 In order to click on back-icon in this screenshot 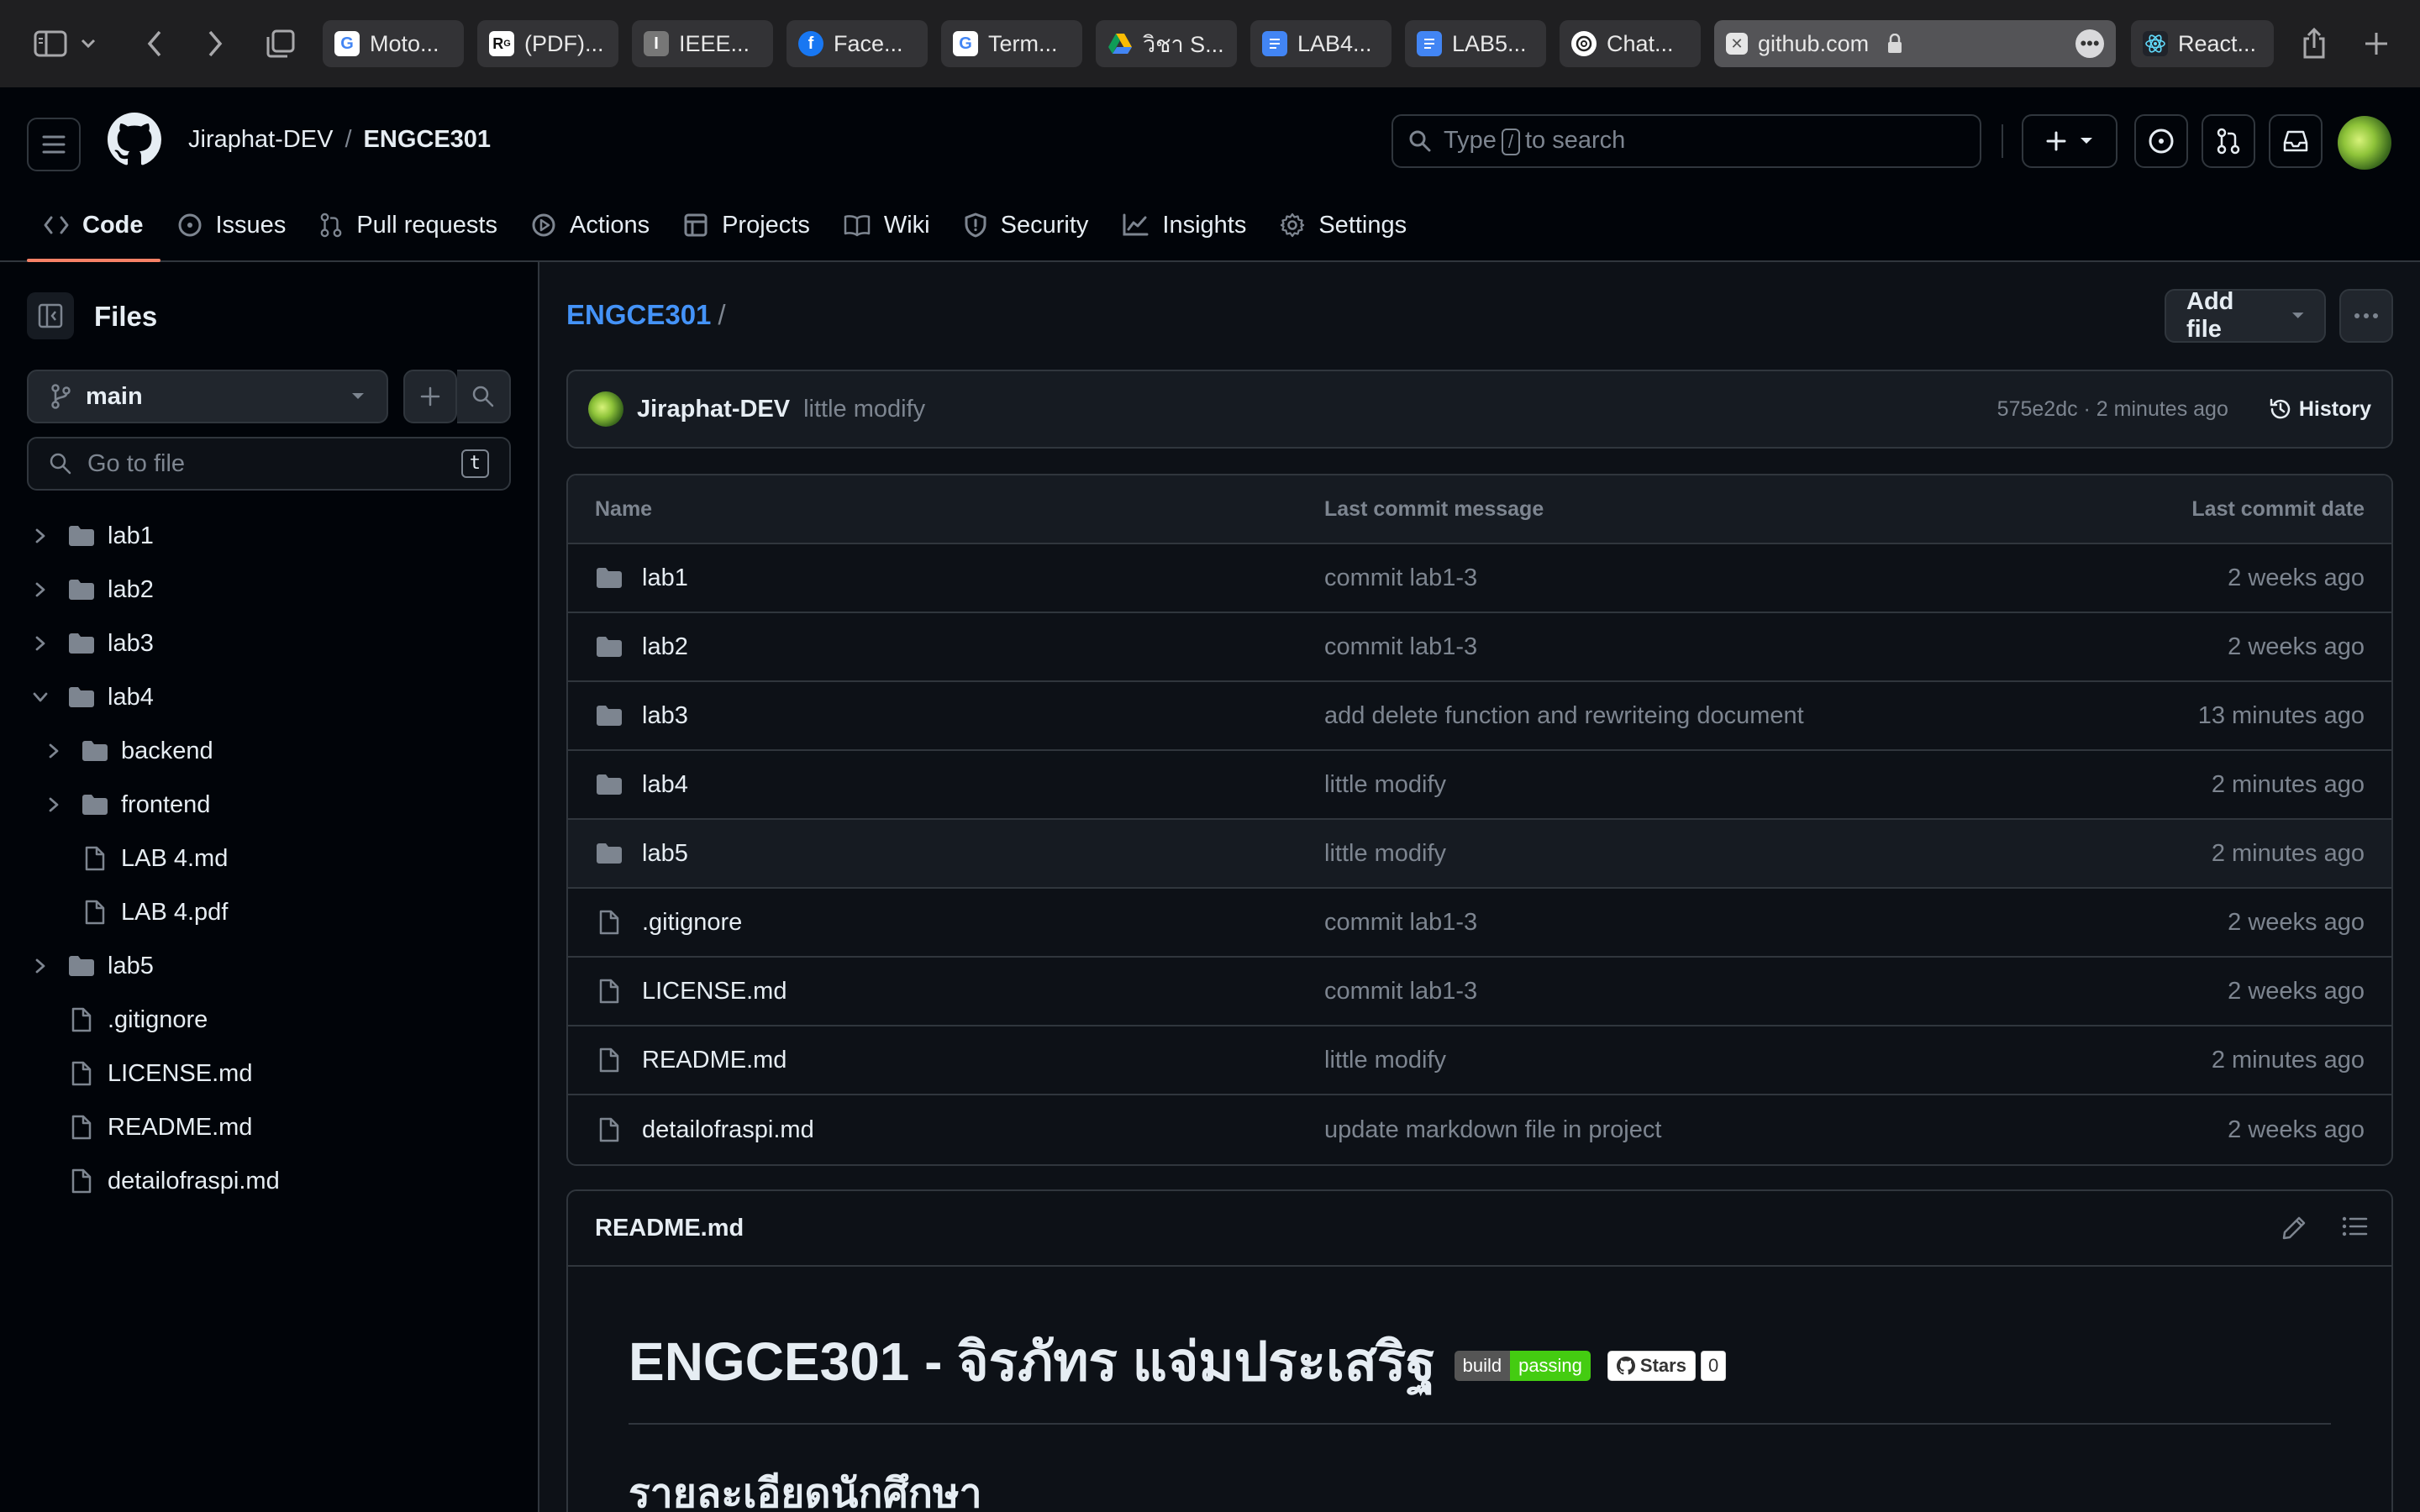, I will do `click(154, 44)`.